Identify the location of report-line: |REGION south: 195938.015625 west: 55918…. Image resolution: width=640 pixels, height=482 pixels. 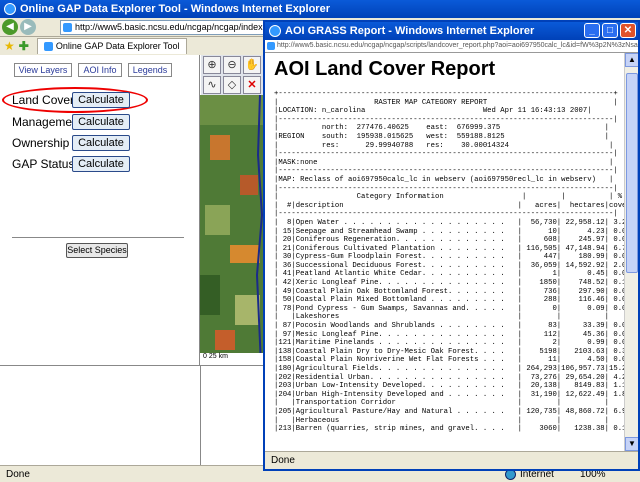
(442, 136).